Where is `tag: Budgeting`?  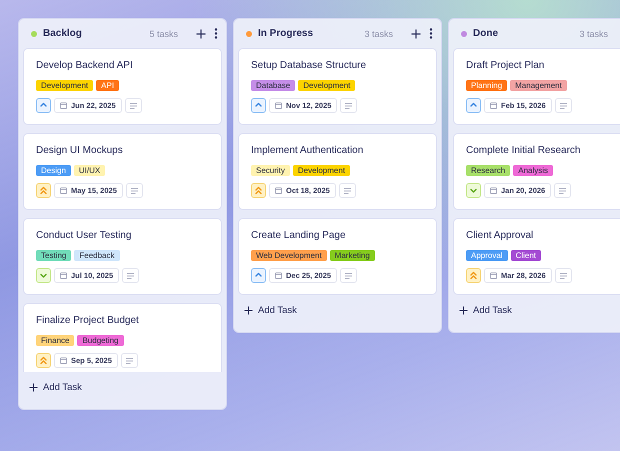
tag: Budgeting is located at coordinates (100, 340).